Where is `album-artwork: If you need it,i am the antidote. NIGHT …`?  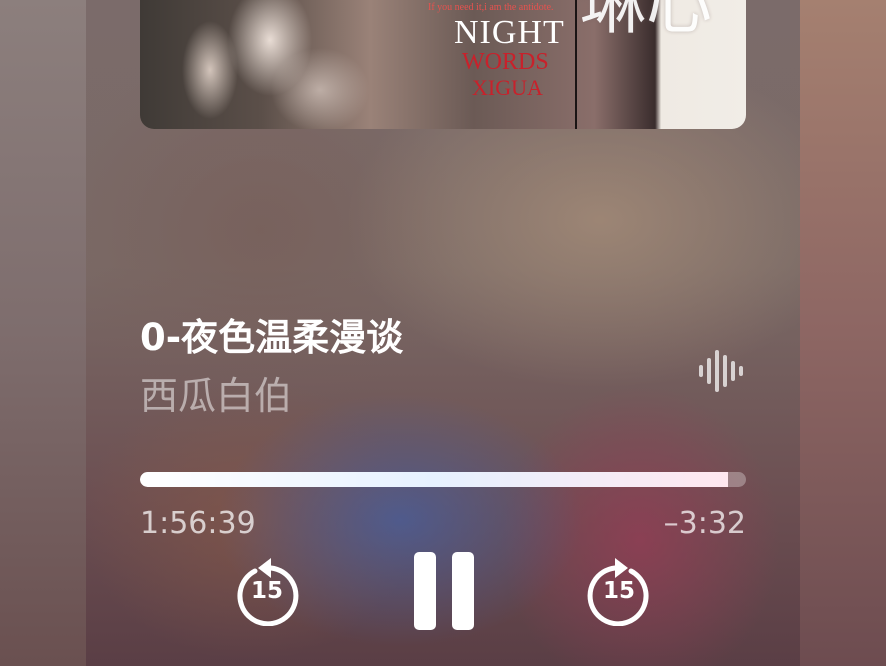
album-artwork: If you need it,i am the antidote. NIGHT … is located at coordinates (443, 64).